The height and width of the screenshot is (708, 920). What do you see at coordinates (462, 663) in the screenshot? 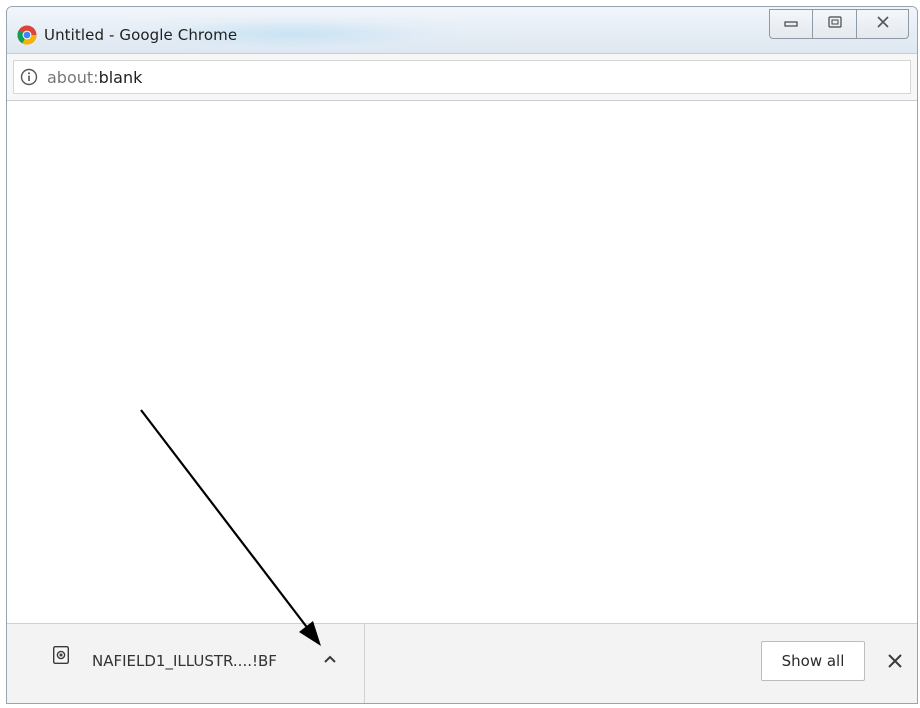
I see `download-shelf: NAFIELD1_ILLUSTR....!BF Show all` at bounding box center [462, 663].